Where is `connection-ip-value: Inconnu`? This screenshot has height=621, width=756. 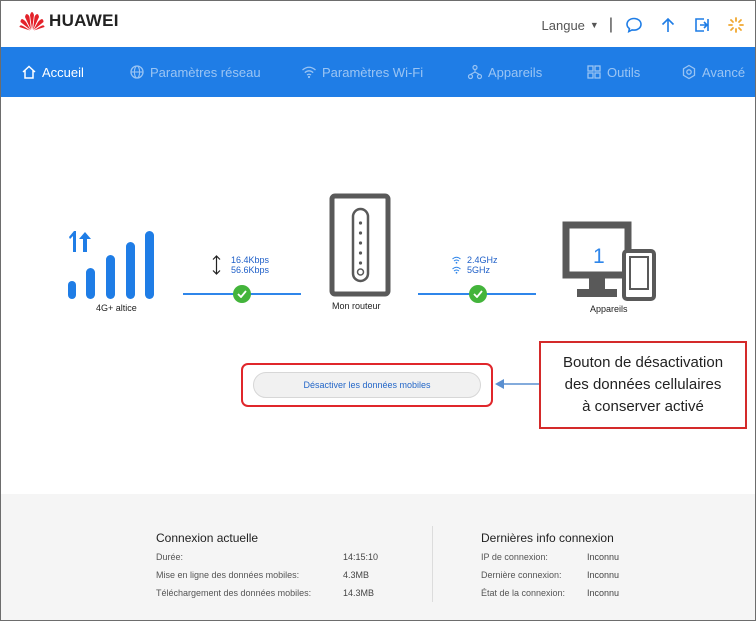
connection-ip-value: Inconnu is located at coordinates (603, 557).